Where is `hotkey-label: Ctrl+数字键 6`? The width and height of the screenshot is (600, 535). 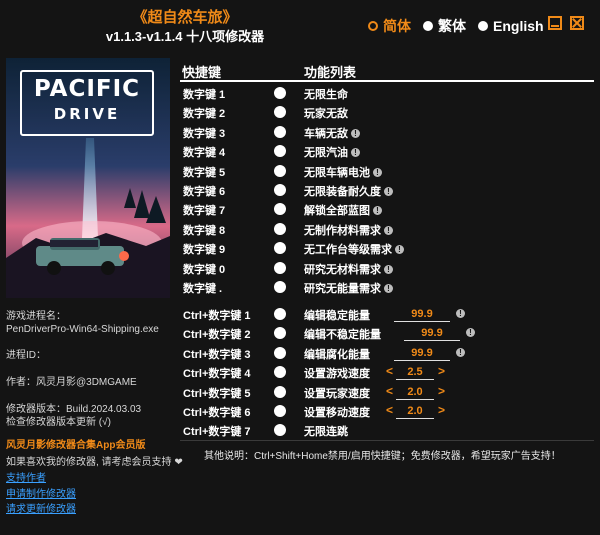
hotkey-label: Ctrl+数字键 6 is located at coordinates (217, 413).